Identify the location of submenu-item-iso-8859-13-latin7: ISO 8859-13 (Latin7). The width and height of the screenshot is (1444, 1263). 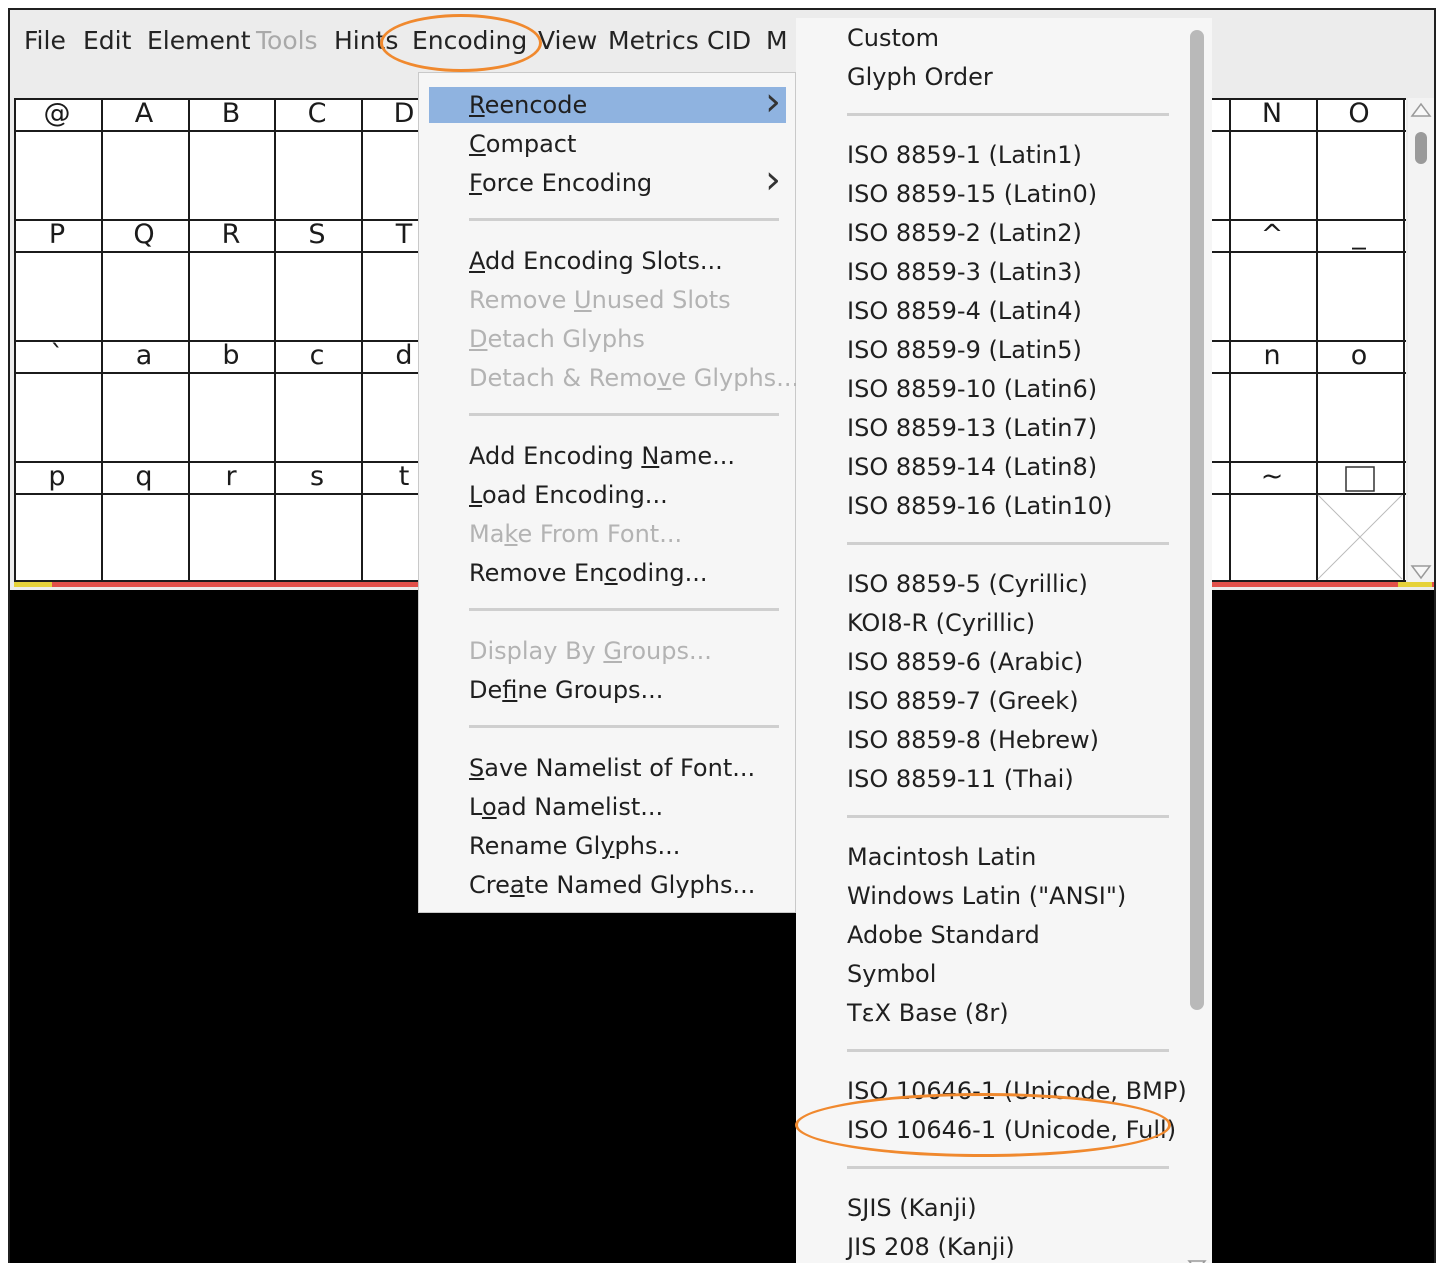
(972, 428).